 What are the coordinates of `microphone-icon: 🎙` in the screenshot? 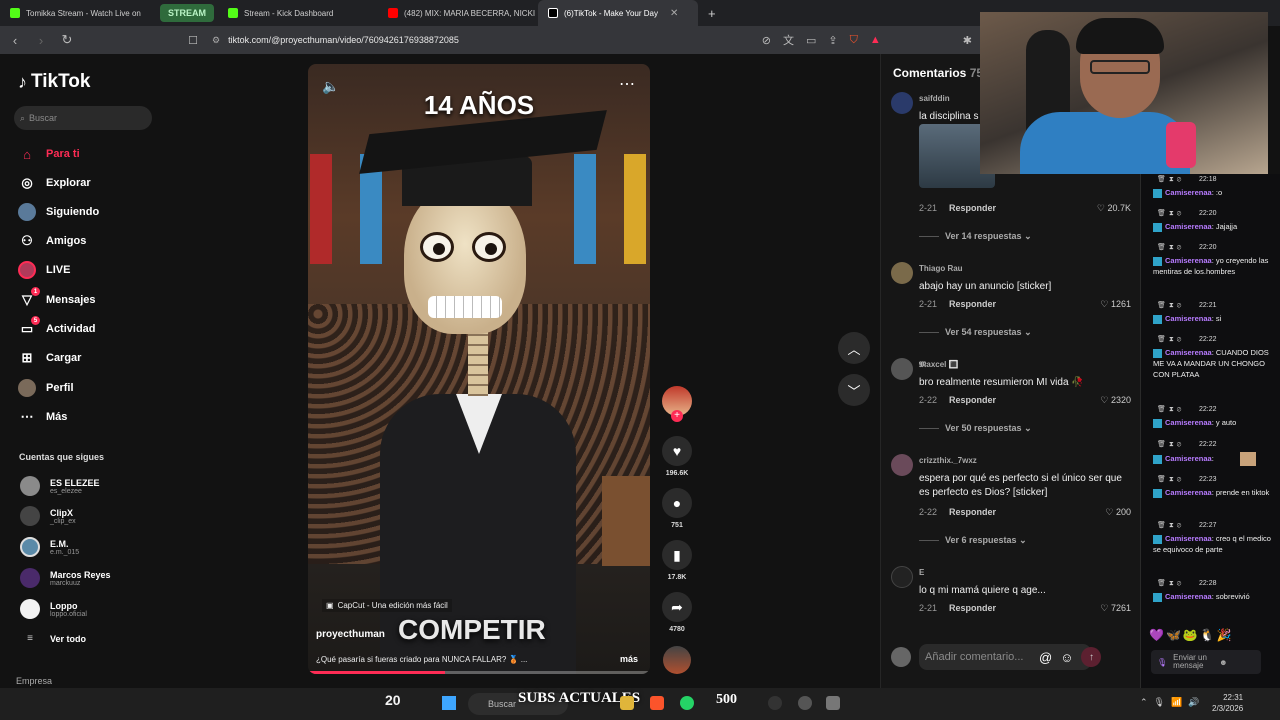 It's located at (1162, 662).